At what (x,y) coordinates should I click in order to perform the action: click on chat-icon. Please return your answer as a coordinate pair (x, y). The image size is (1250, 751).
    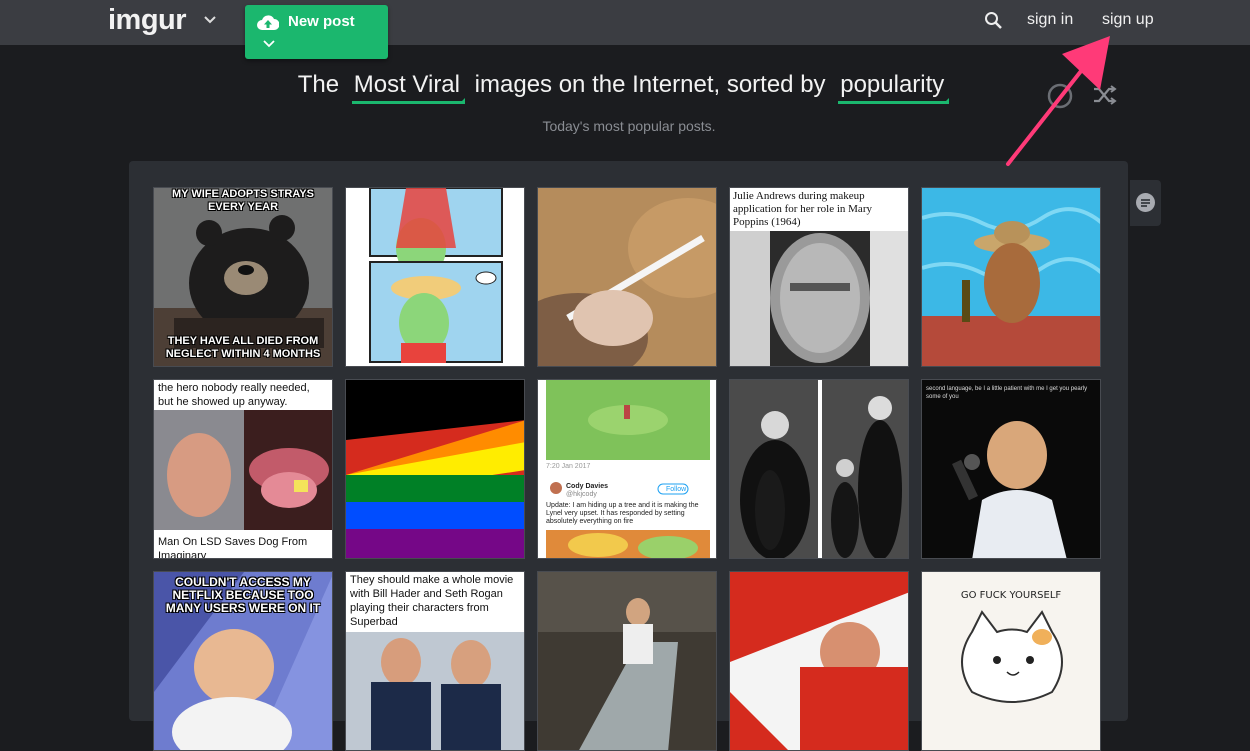
    Looking at the image, I should click on (1145, 202).